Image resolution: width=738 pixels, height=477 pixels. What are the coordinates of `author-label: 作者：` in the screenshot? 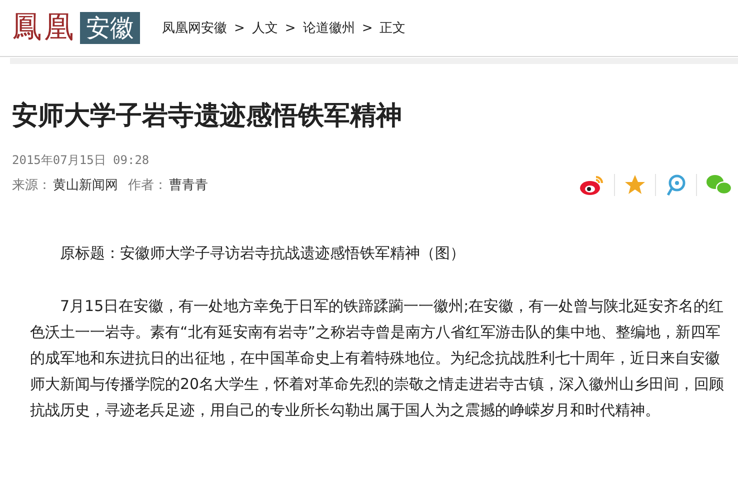 It's located at (147, 185).